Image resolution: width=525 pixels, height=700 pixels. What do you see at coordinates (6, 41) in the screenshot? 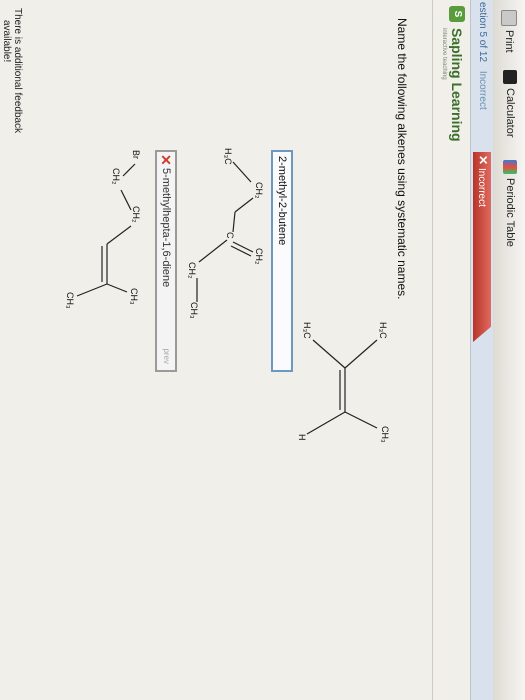
I see `feedback-notice-continued: available!` at bounding box center [6, 41].